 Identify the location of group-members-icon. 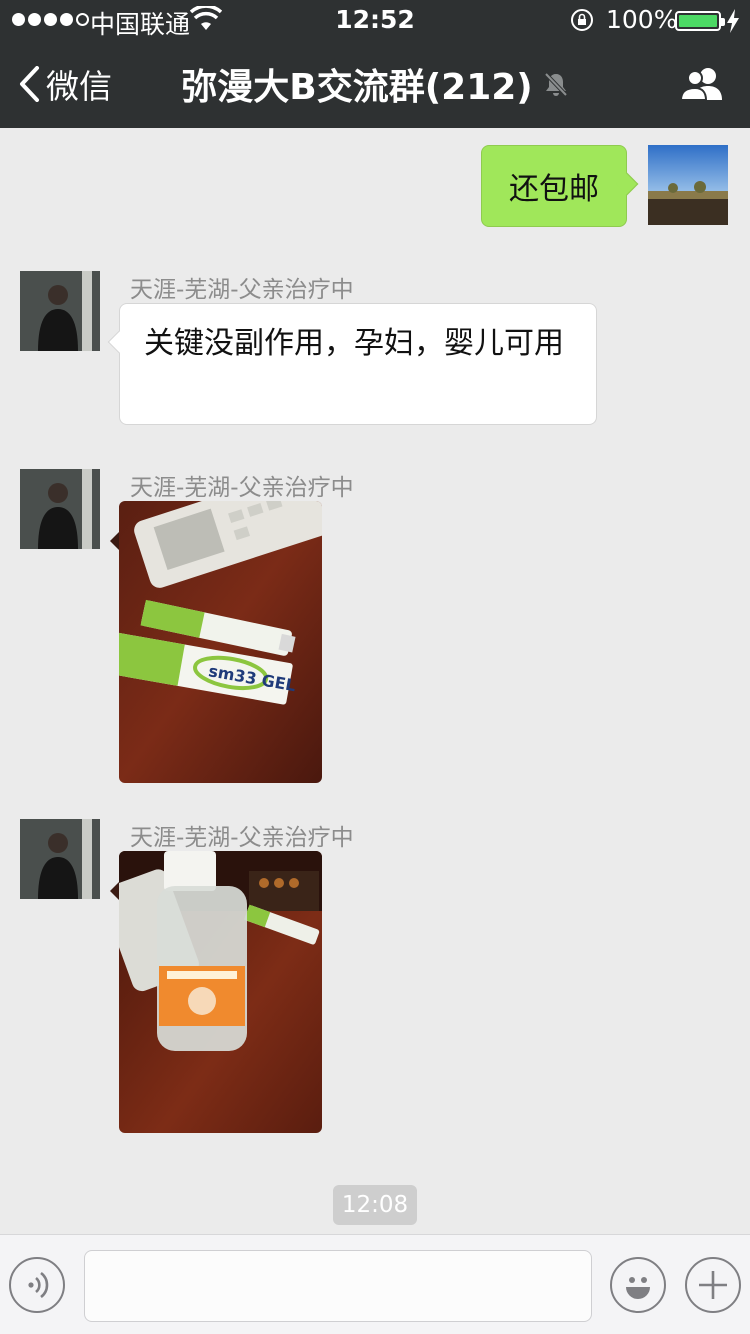
(702, 84).